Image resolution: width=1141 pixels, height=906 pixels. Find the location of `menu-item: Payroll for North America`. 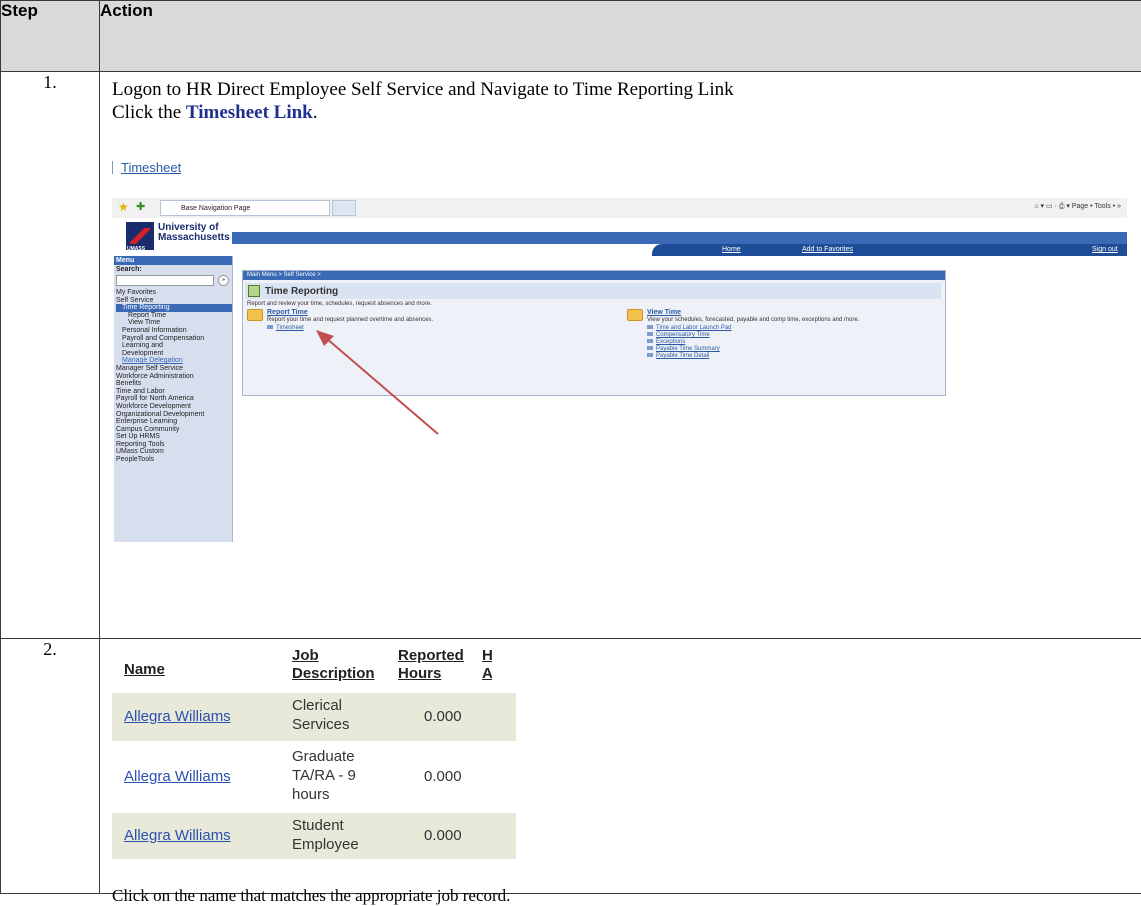

menu-item: Payroll for North America is located at coordinates (174, 399).